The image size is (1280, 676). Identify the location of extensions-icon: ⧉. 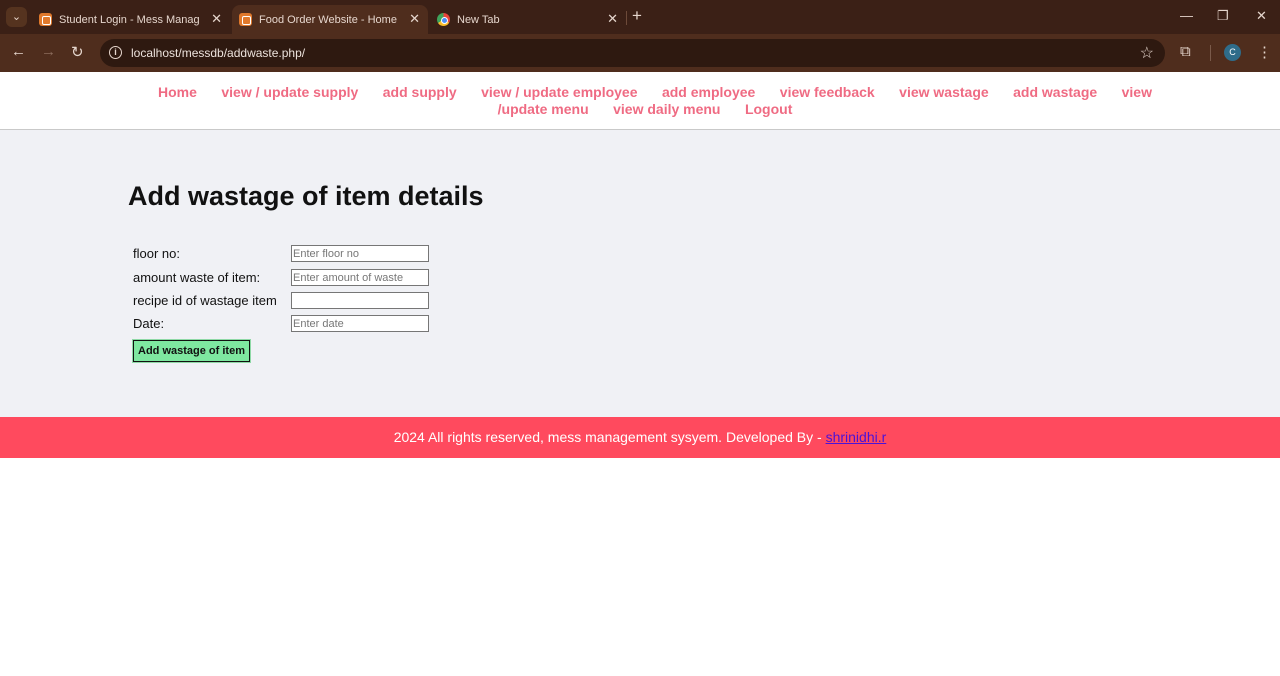
(1185, 51).